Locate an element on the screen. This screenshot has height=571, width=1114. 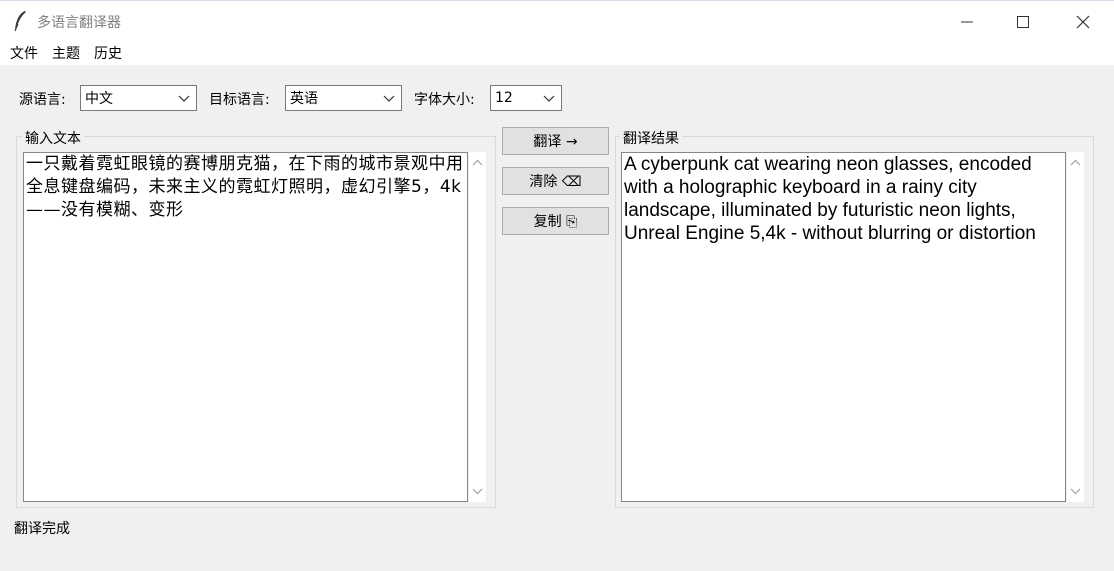
font-size-select: 12 is located at coordinates (526, 98).